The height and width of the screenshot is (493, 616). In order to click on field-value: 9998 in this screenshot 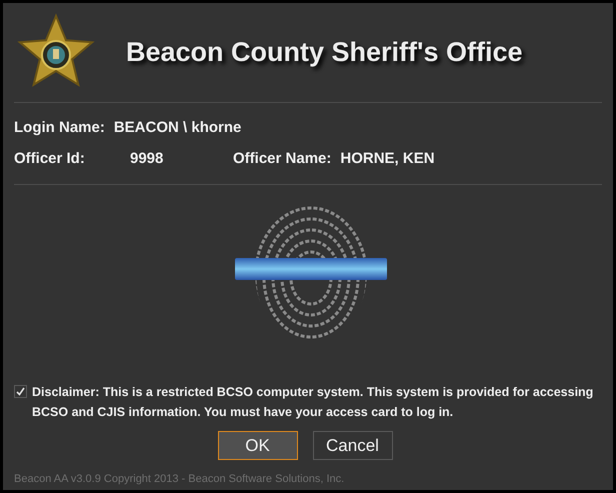, I will do `click(147, 158)`.